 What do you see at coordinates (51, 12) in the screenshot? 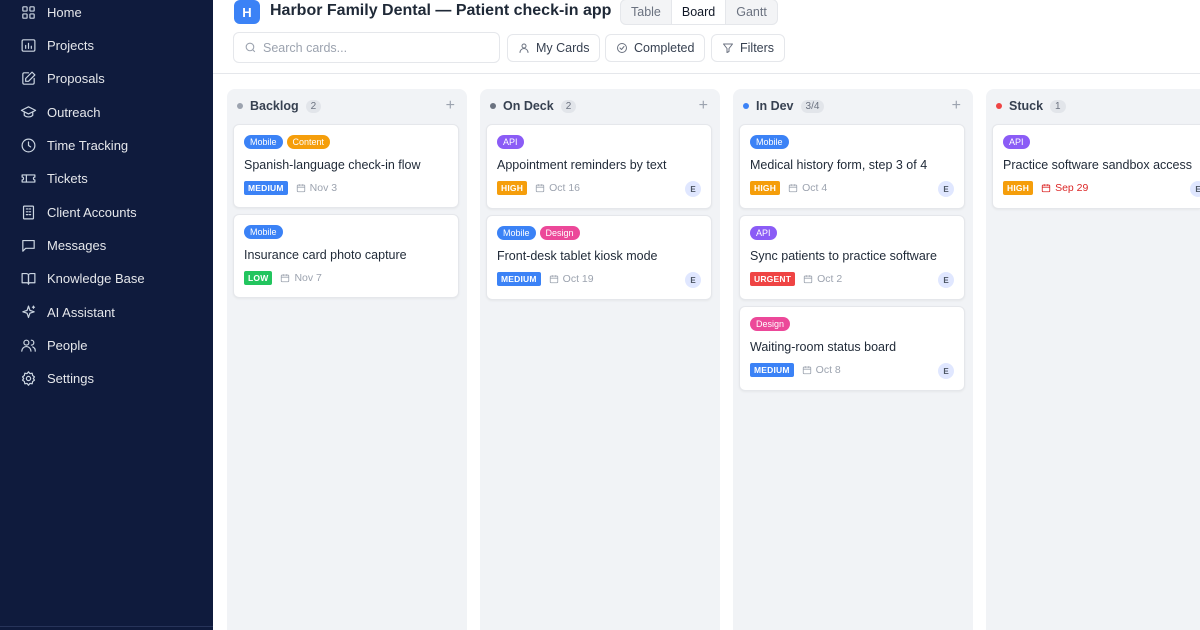
I see `sidebar-item-home: Home` at bounding box center [51, 12].